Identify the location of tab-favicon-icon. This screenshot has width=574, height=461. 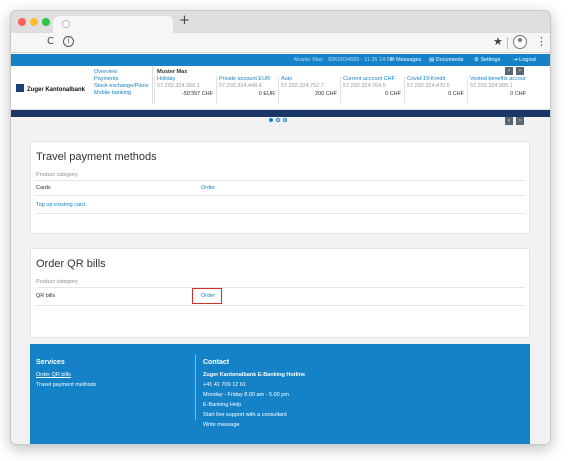
(66, 24).